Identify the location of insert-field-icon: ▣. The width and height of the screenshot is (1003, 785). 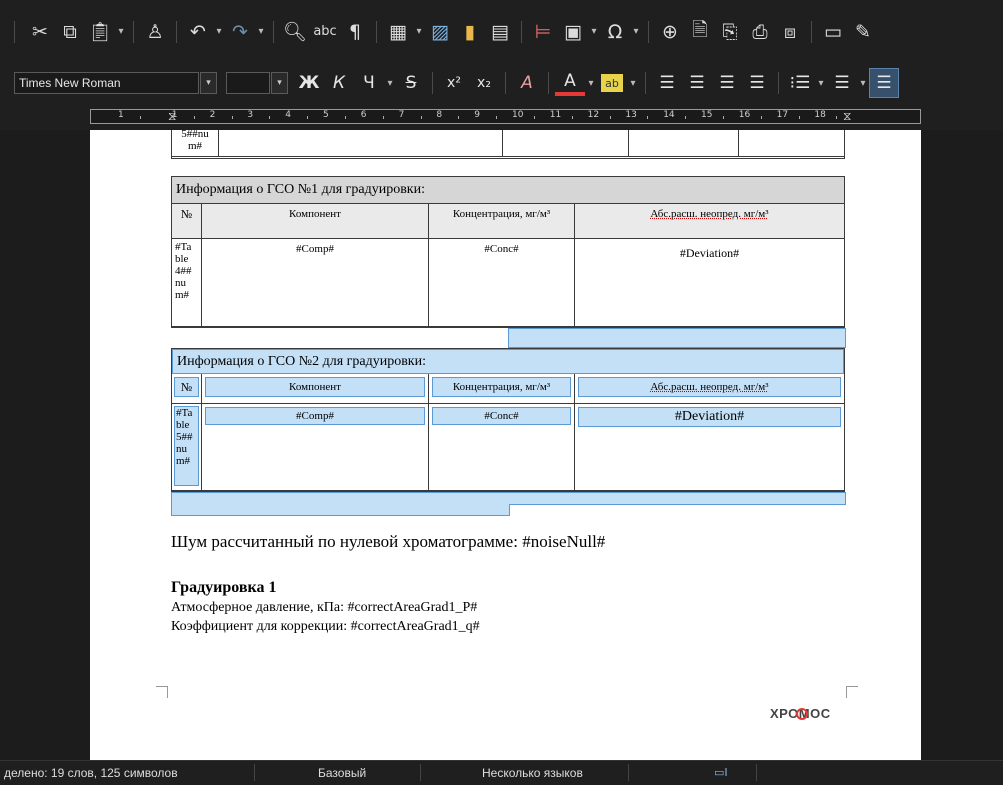
(573, 32).